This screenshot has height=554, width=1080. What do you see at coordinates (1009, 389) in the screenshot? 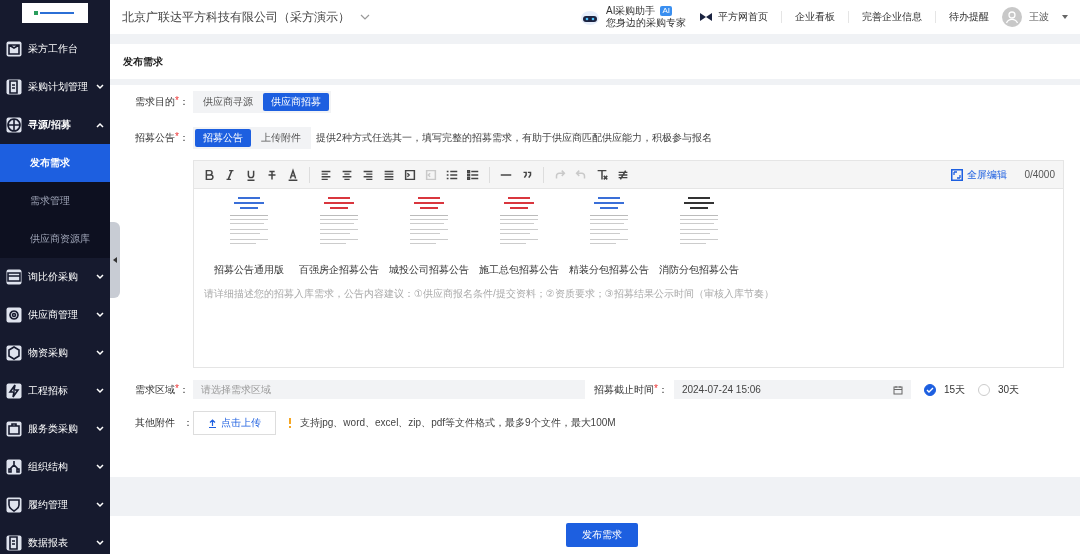
I see `radio-label: 30天` at bounding box center [1009, 389].